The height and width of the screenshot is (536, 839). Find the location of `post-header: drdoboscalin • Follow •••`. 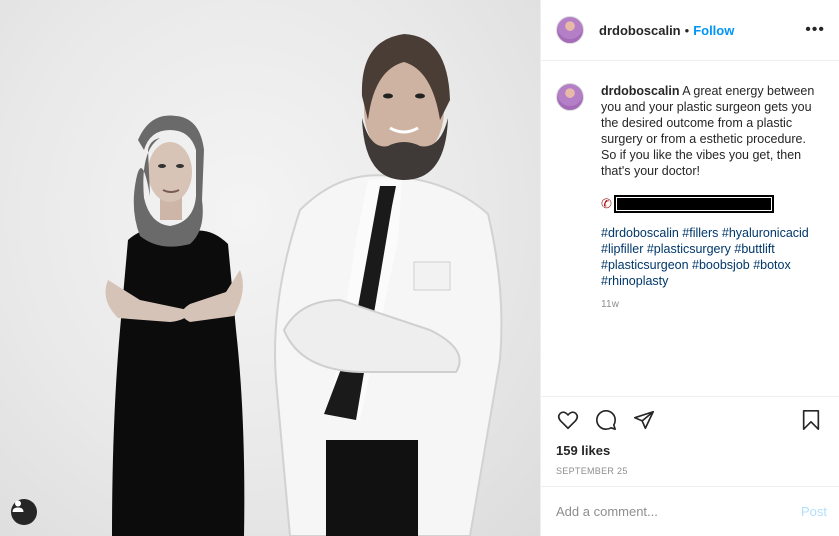

post-header: drdoboscalin • Follow ••• is located at coordinates (690, 30).